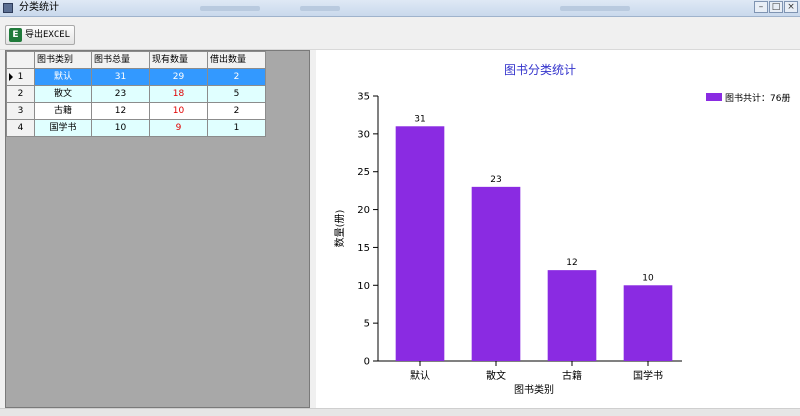  I want to click on lent-cell: 5, so click(236, 94).